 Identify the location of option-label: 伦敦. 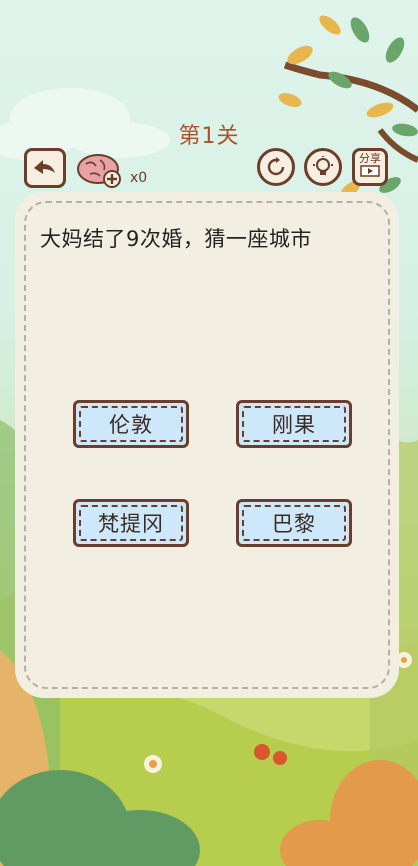
(131, 425).